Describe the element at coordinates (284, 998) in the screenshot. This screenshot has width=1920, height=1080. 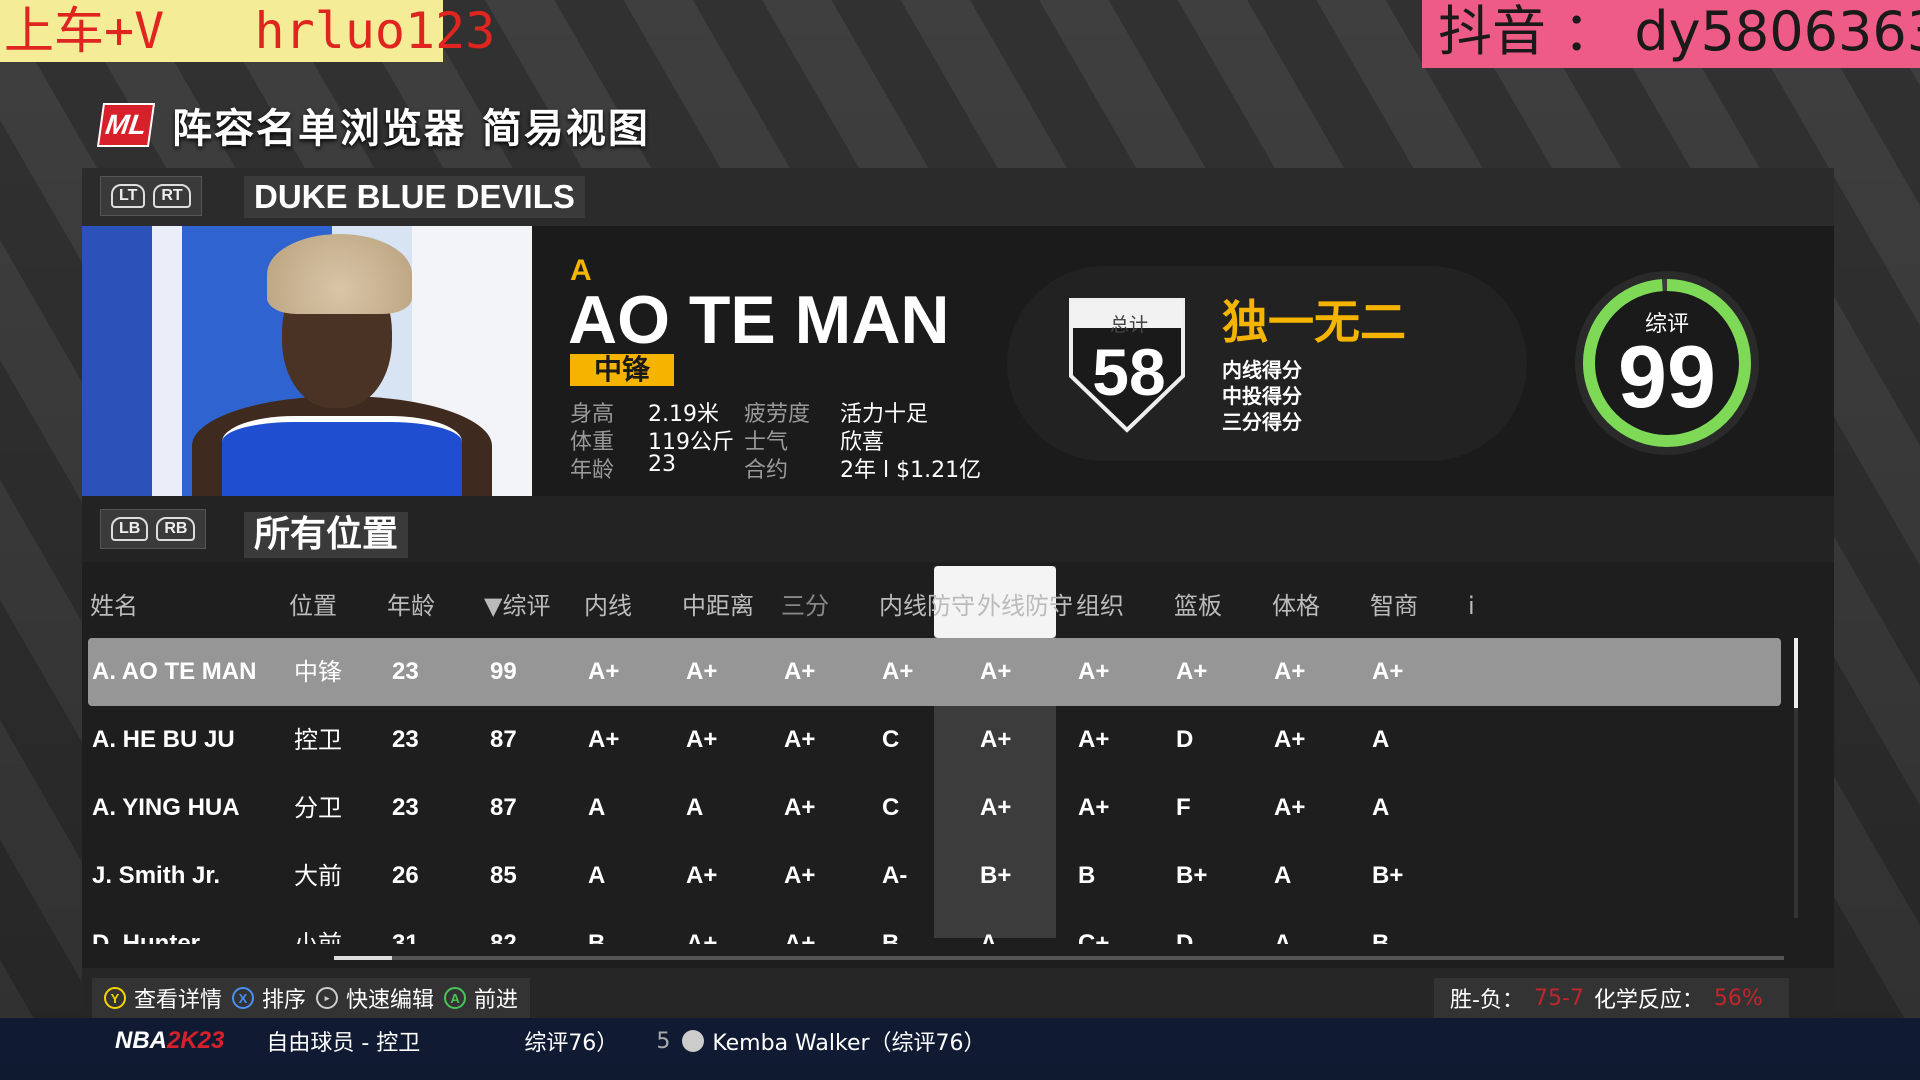
I see `help-sort: 排序` at that location.